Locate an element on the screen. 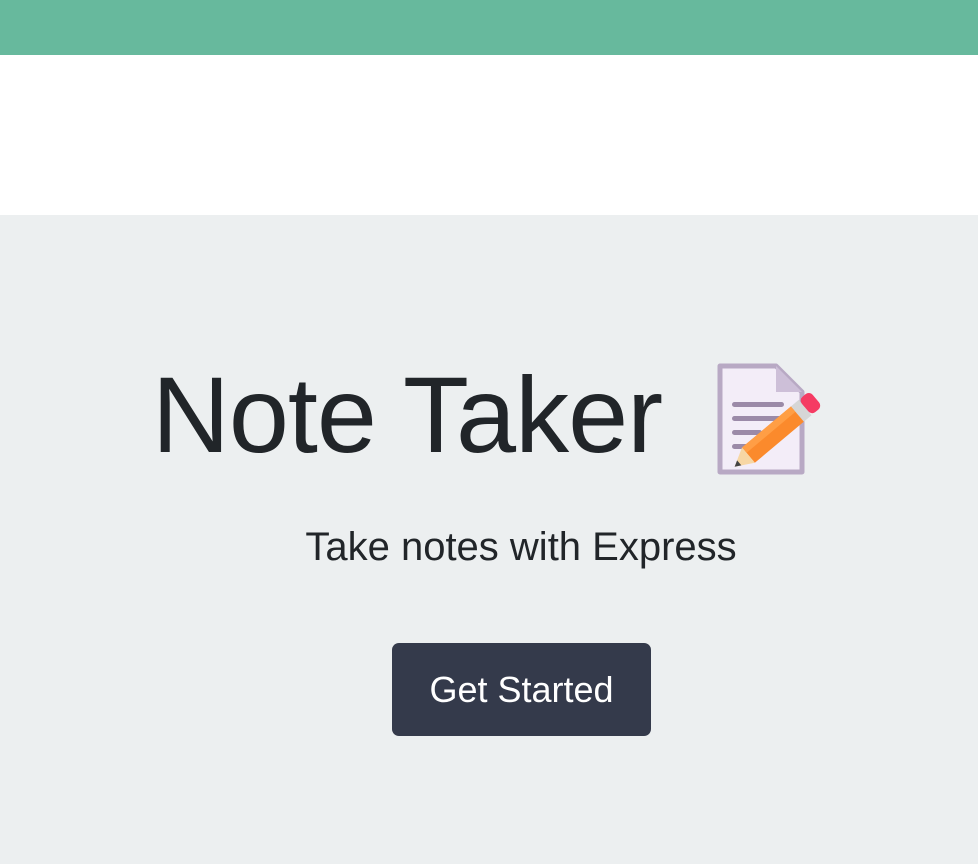  top-navbar is located at coordinates (489, 27).